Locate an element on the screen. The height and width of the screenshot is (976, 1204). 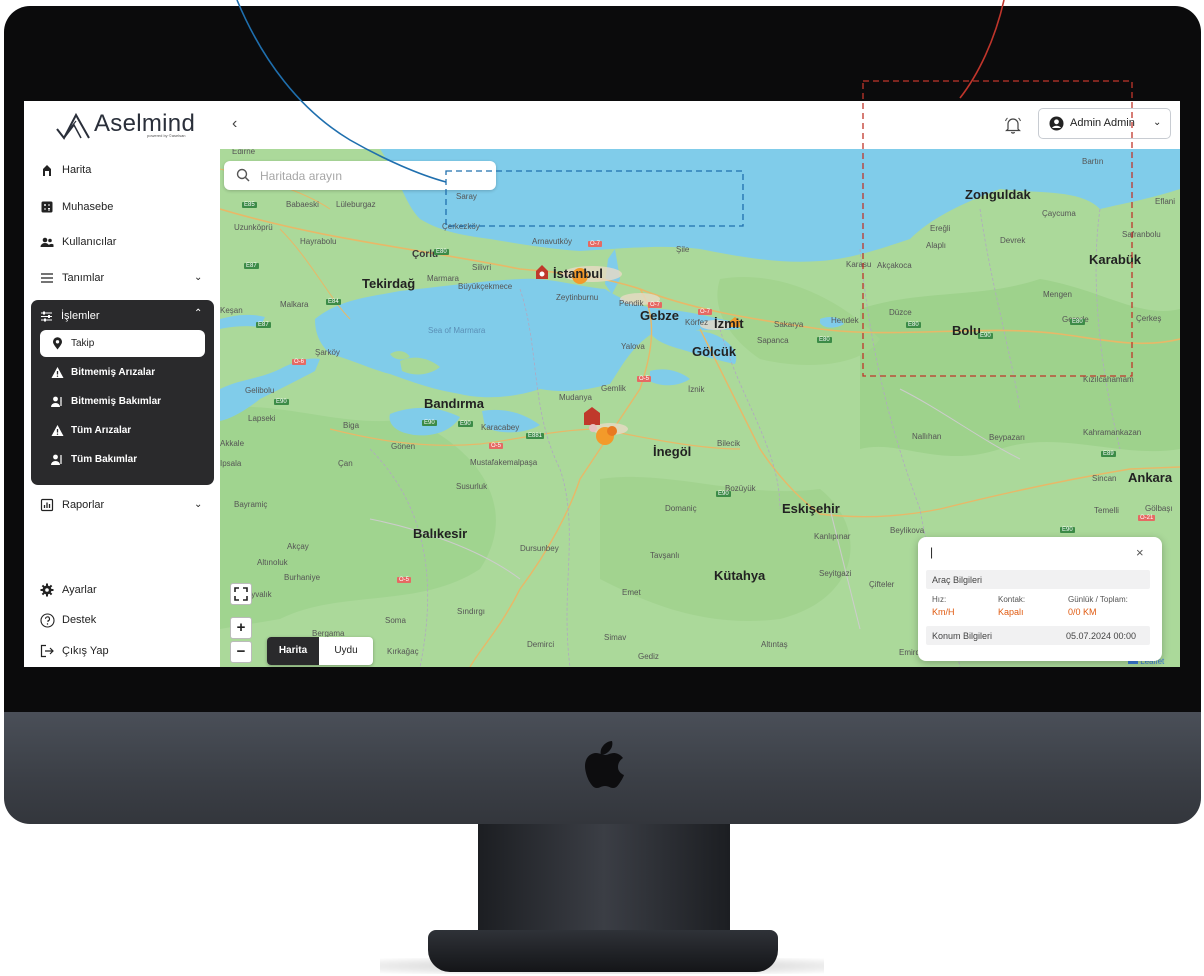
help-icon is located at coordinates (47, 620).